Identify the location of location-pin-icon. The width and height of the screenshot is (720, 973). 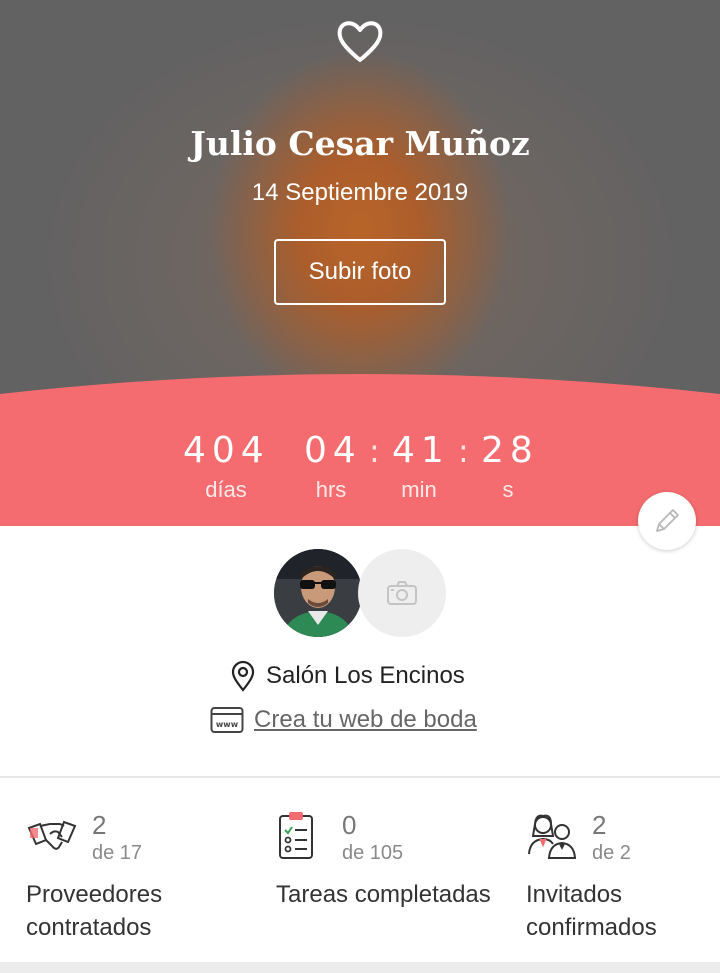
(243, 676).